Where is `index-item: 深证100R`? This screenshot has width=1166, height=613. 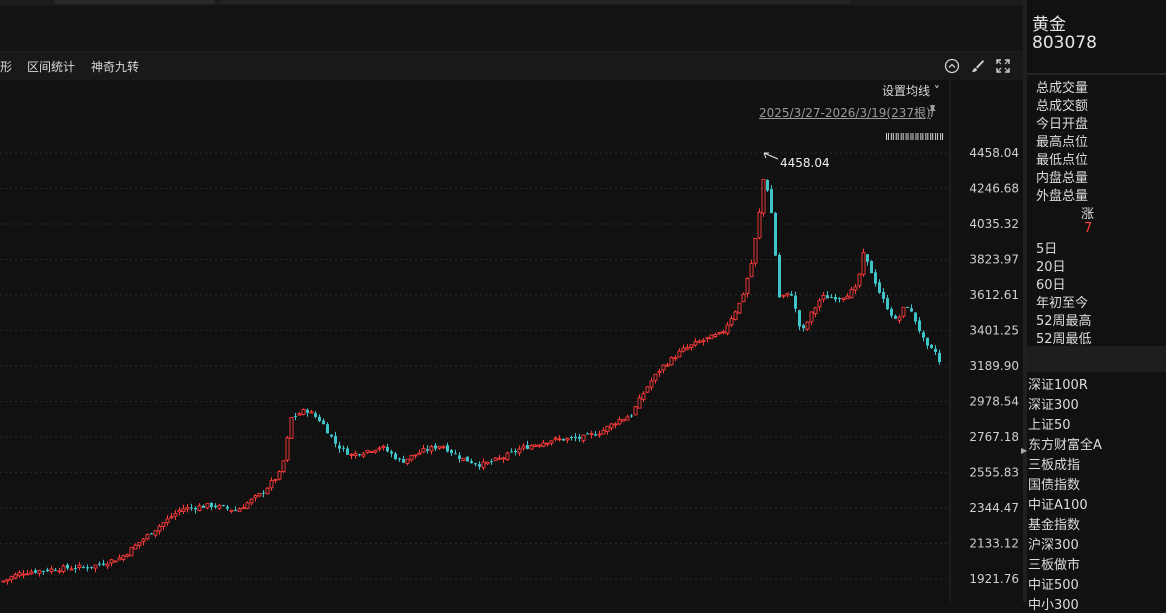 index-item: 深证100R is located at coordinates (1058, 383).